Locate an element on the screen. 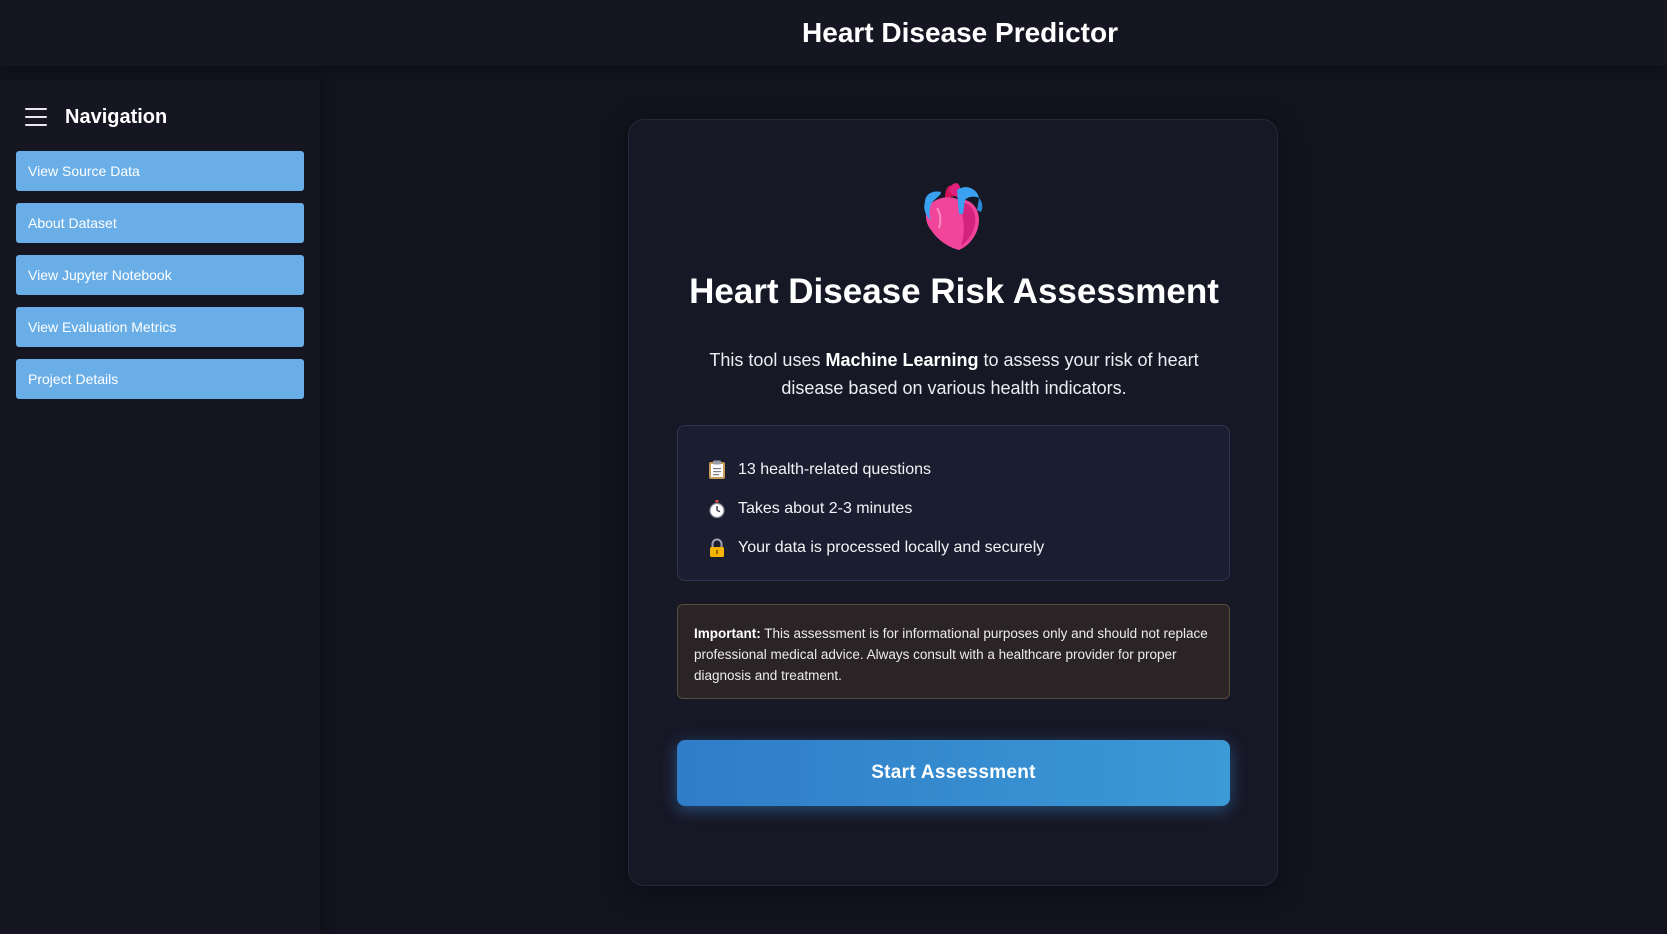 The image size is (1667, 934). about-dataset-button: About Dataset is located at coordinates (160, 223).